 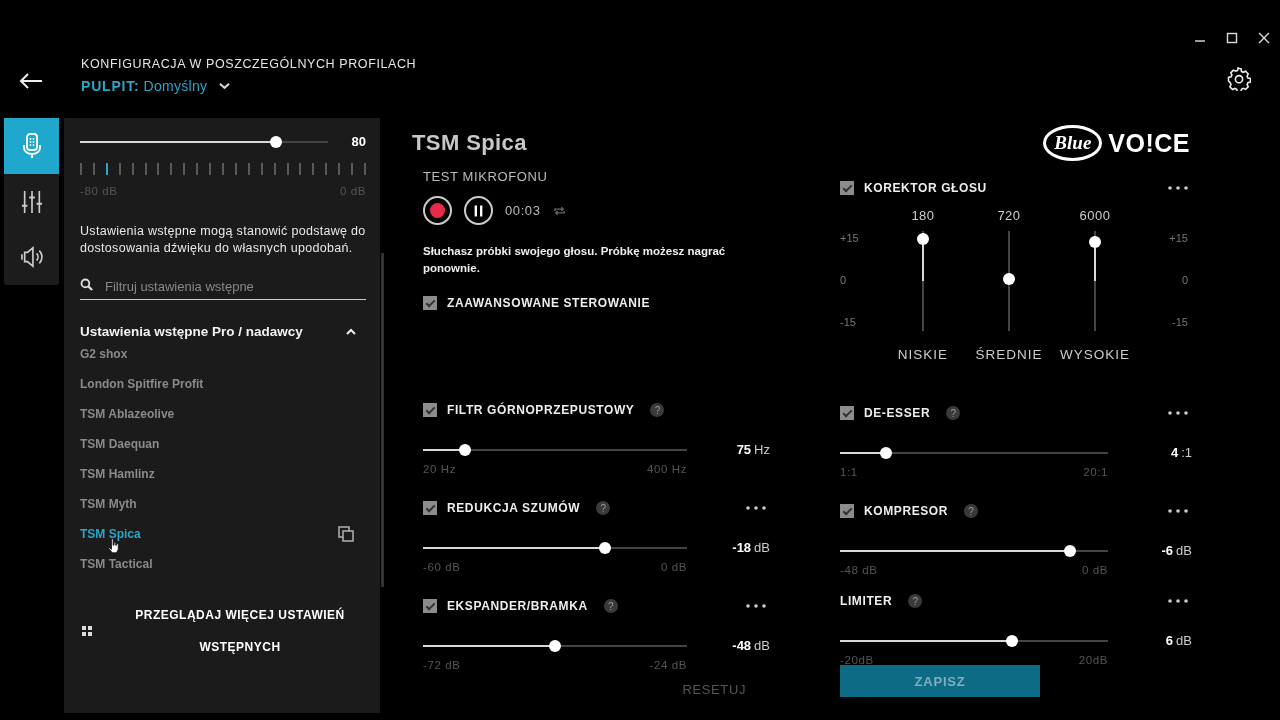 What do you see at coordinates (1174, 452) in the screenshot?
I see `slider-value: 4` at bounding box center [1174, 452].